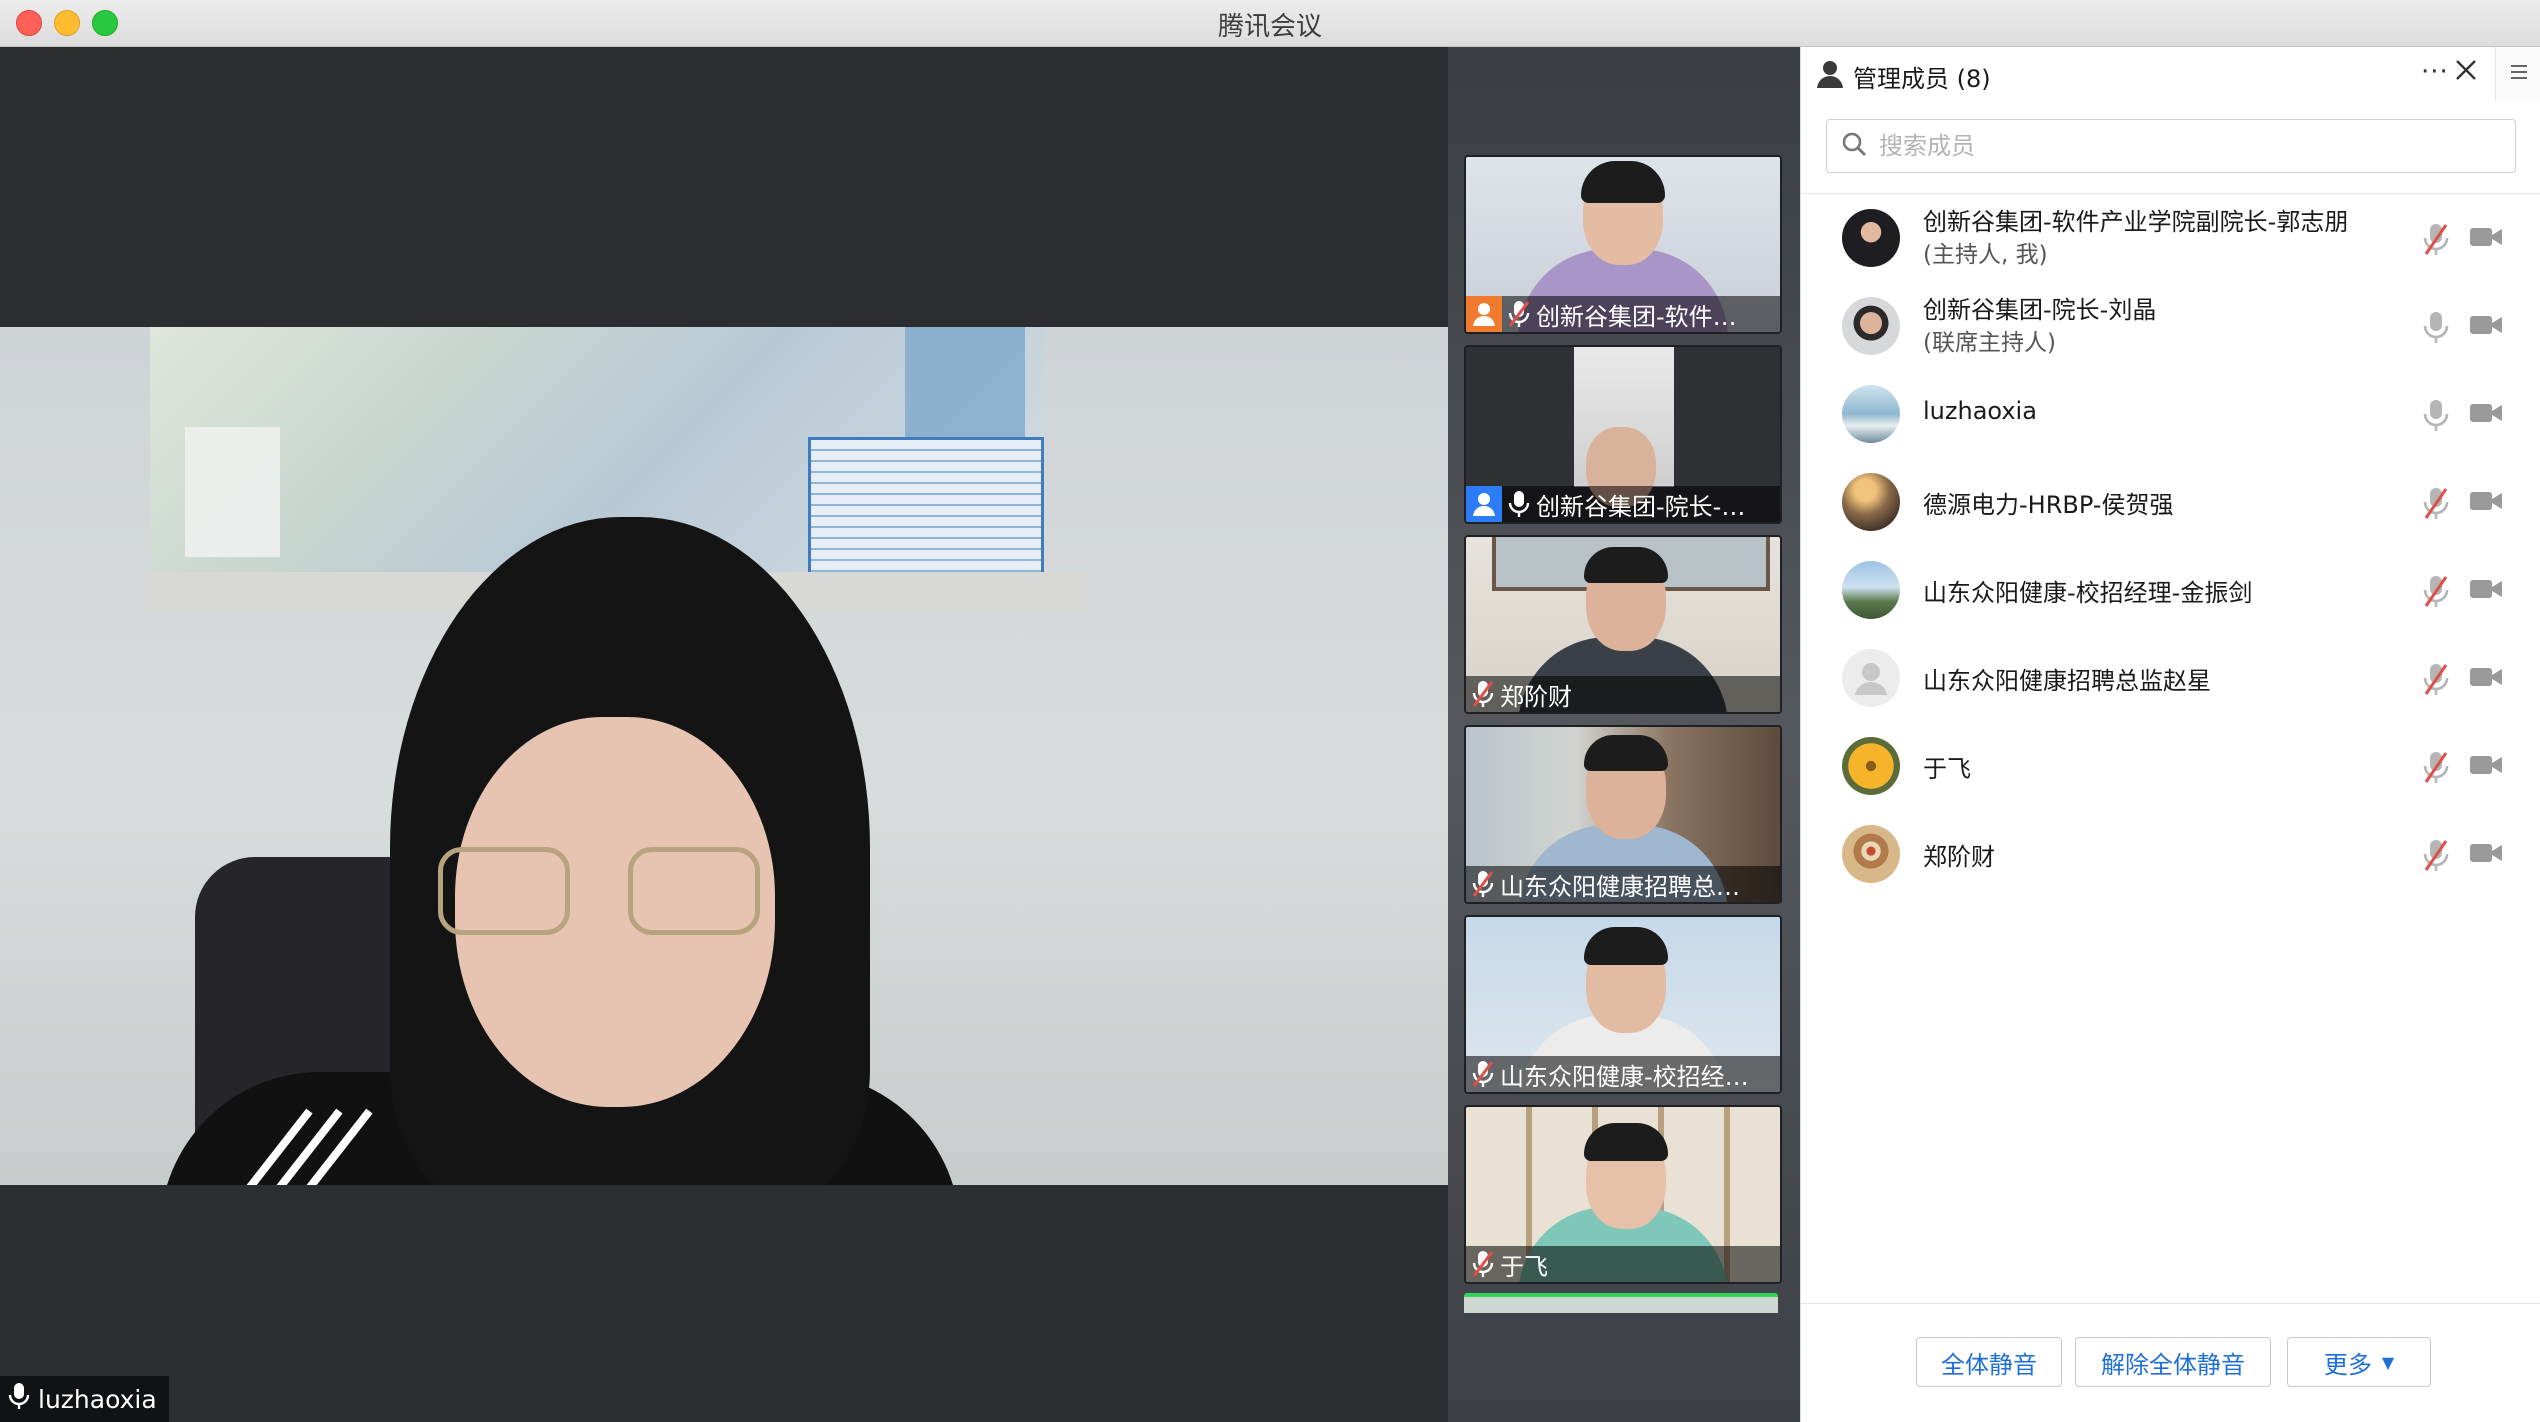 The width and height of the screenshot is (2540, 1422). Describe the element at coordinates (1623, 1194) in the screenshot. I see `participant-thumbnail: 于飞` at that location.